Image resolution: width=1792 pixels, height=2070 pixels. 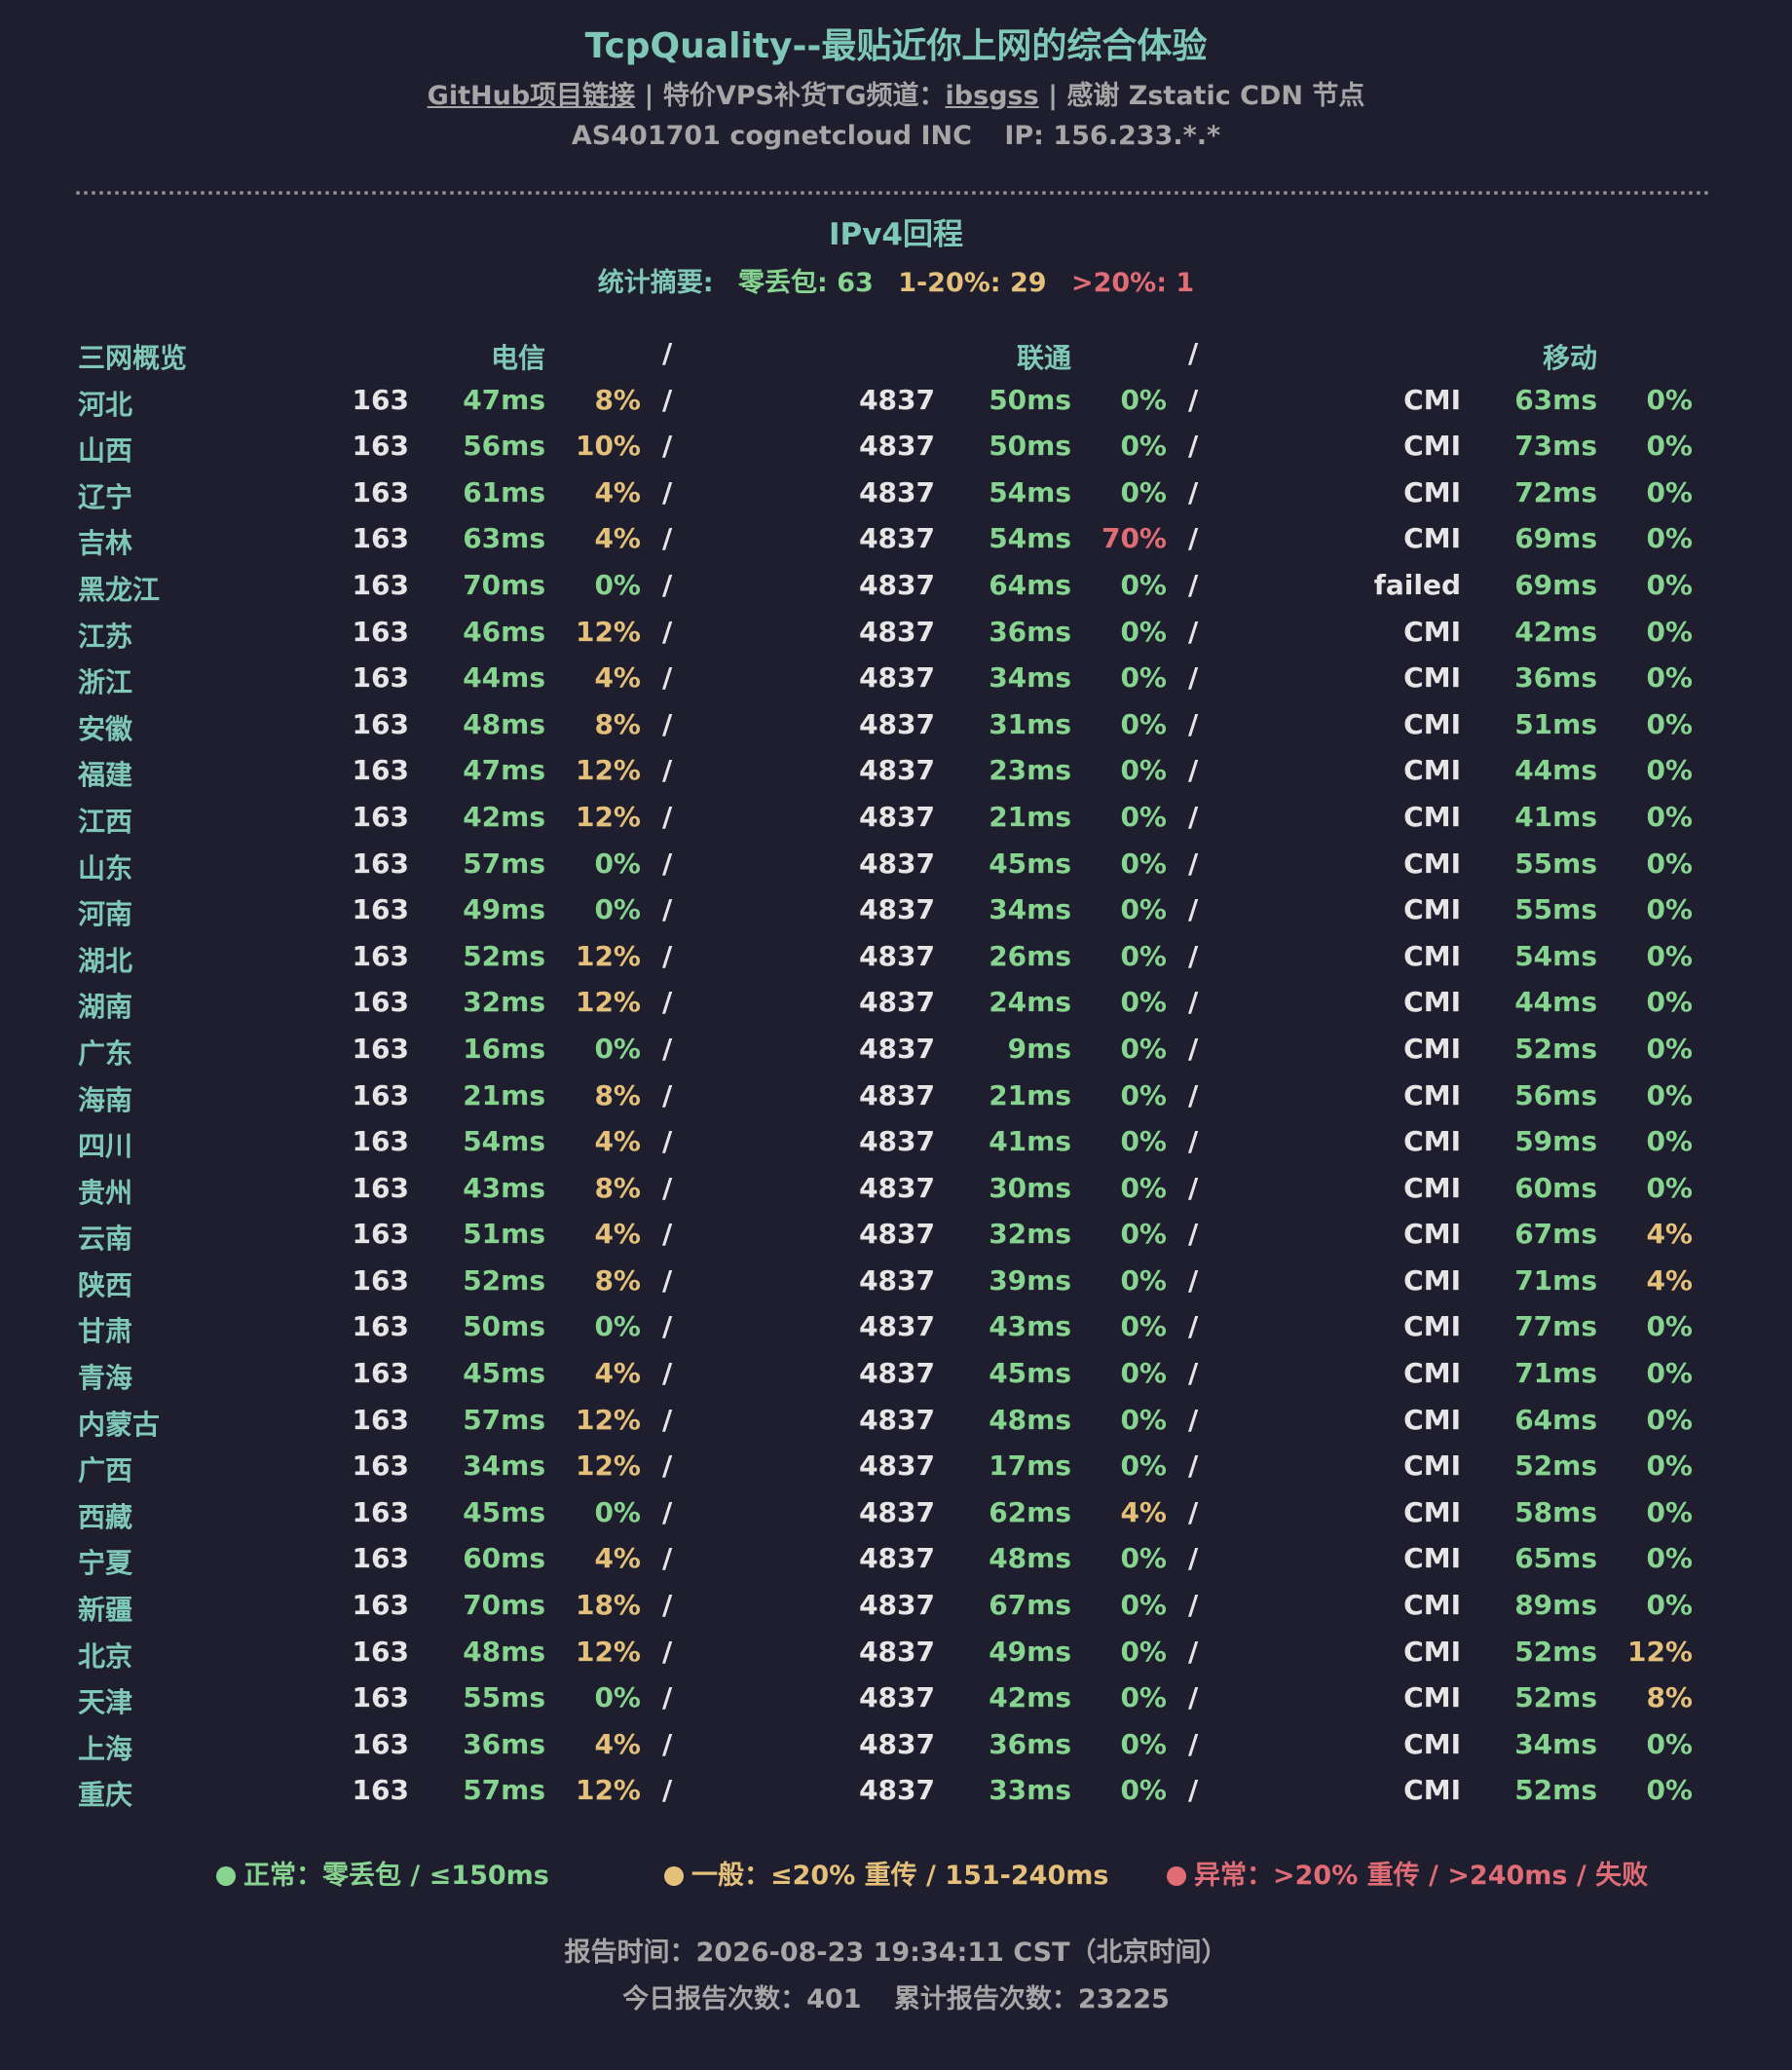 I want to click on mobile-latency: 63ms, so click(x=1555, y=399).